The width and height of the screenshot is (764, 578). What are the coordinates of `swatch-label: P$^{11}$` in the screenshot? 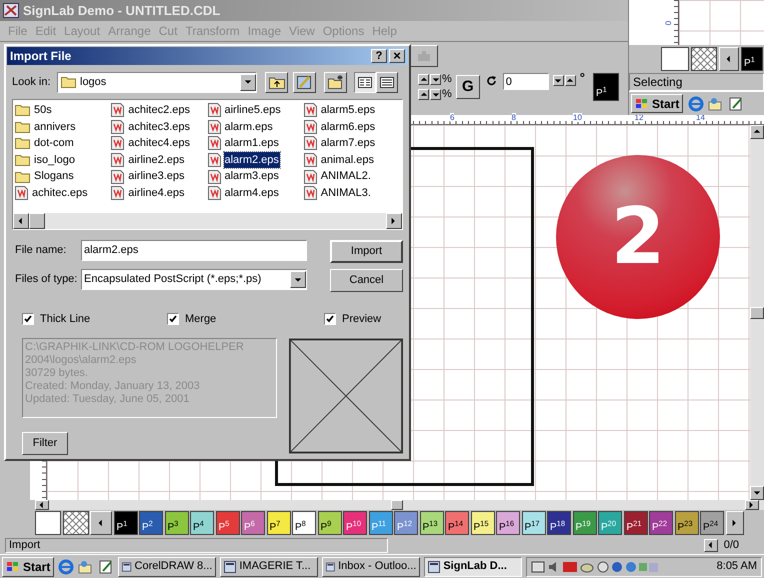 It's located at (379, 528).